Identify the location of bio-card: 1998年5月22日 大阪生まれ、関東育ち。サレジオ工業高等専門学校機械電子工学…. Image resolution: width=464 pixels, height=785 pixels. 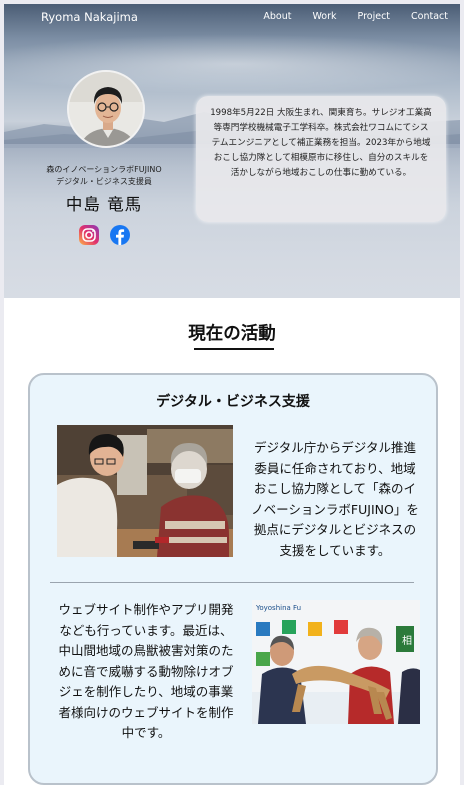
(321, 159).